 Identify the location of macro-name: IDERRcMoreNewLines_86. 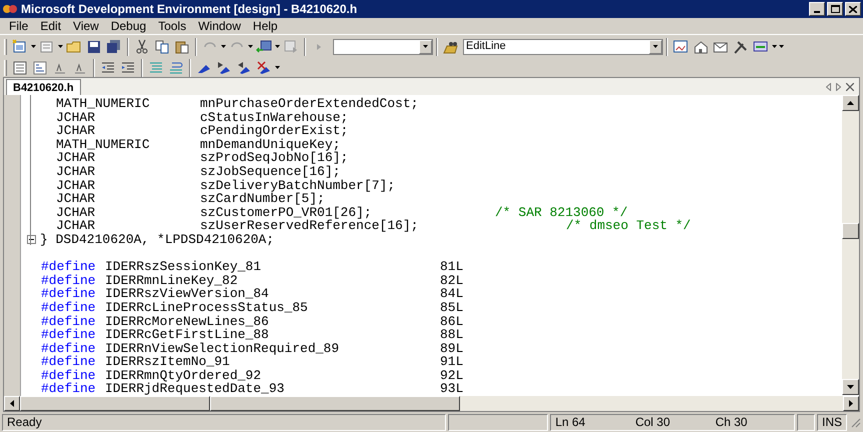
(187, 321).